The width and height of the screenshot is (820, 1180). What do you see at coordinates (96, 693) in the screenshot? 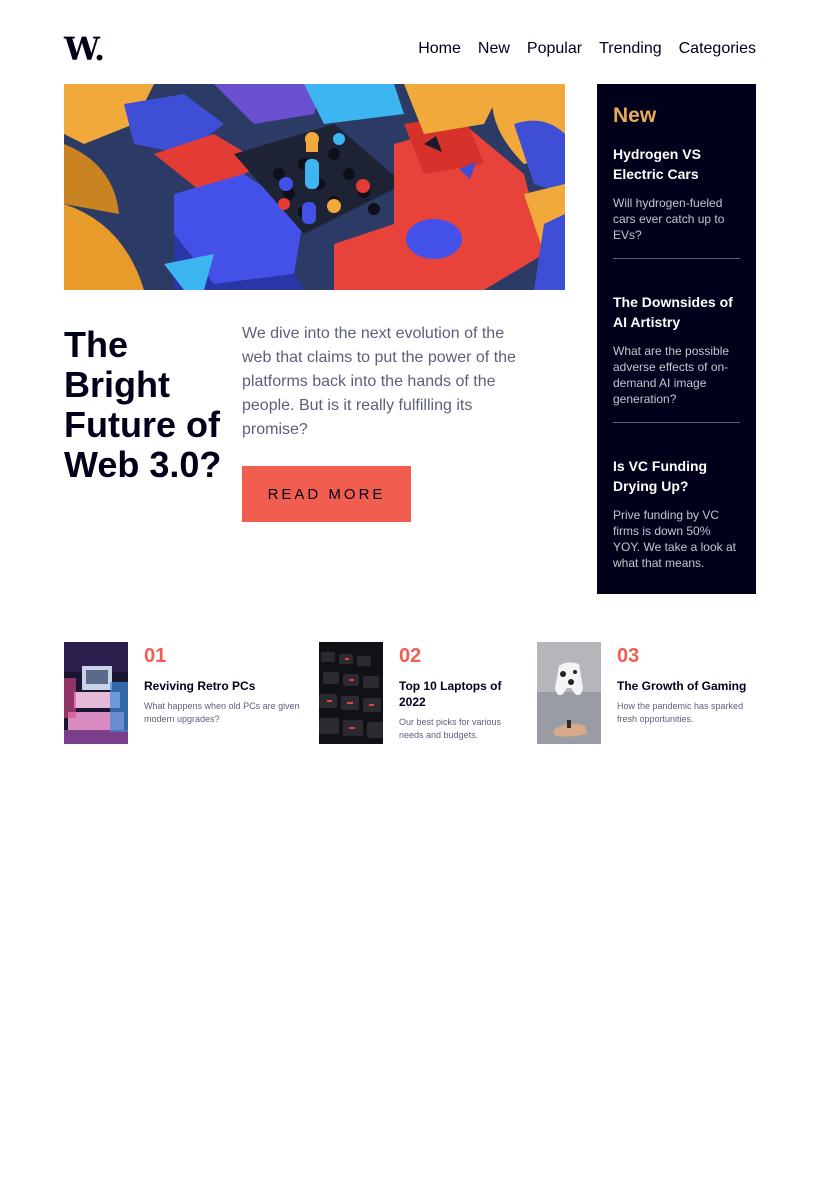
I see `retro-pc-thumbnail` at bounding box center [96, 693].